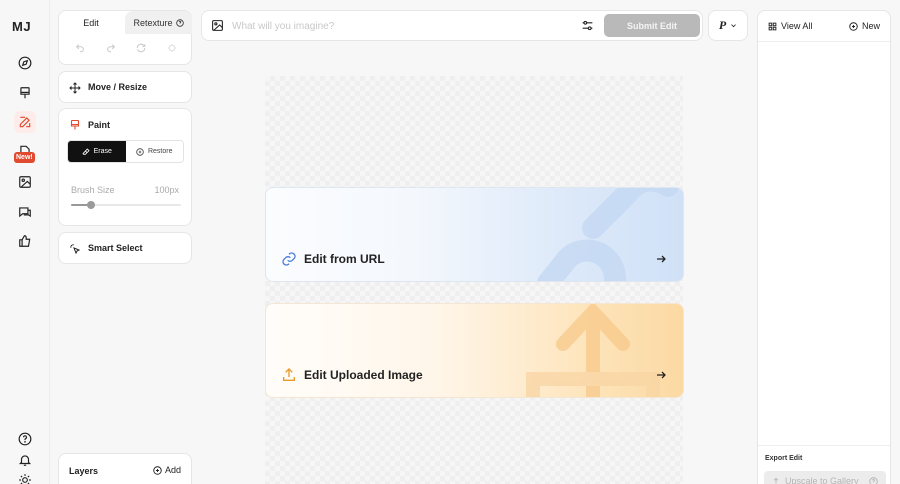 The height and width of the screenshot is (484, 900). What do you see at coordinates (363, 375) in the screenshot?
I see `edit-uploaded-image-label: Edit Uploaded Image` at bounding box center [363, 375].